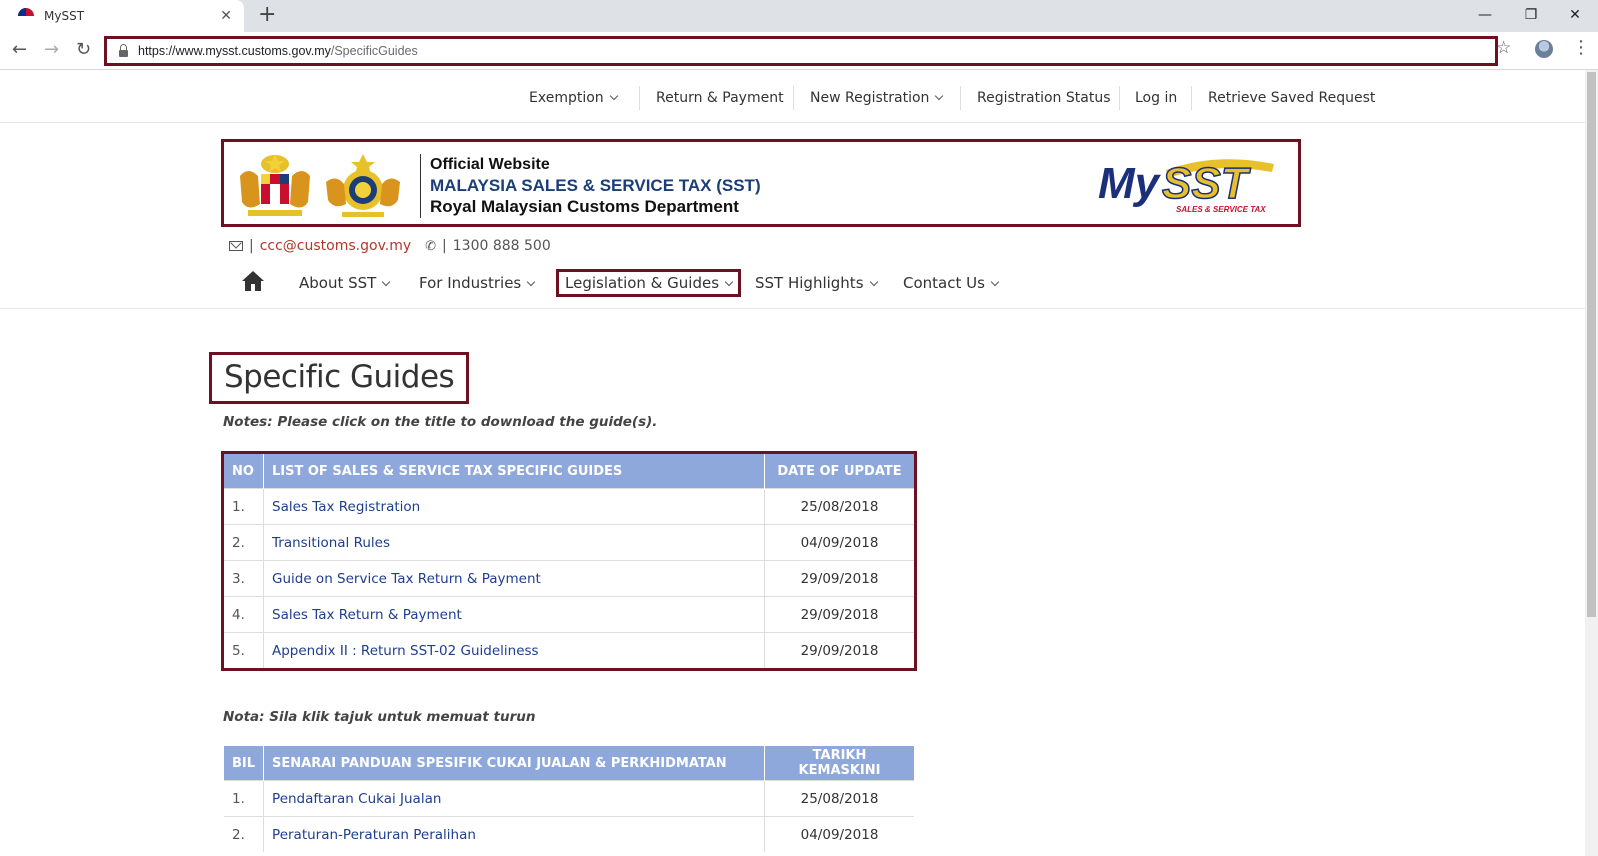  Describe the element at coordinates (83, 49) in the screenshot. I see `reload-button: ↻` at that location.